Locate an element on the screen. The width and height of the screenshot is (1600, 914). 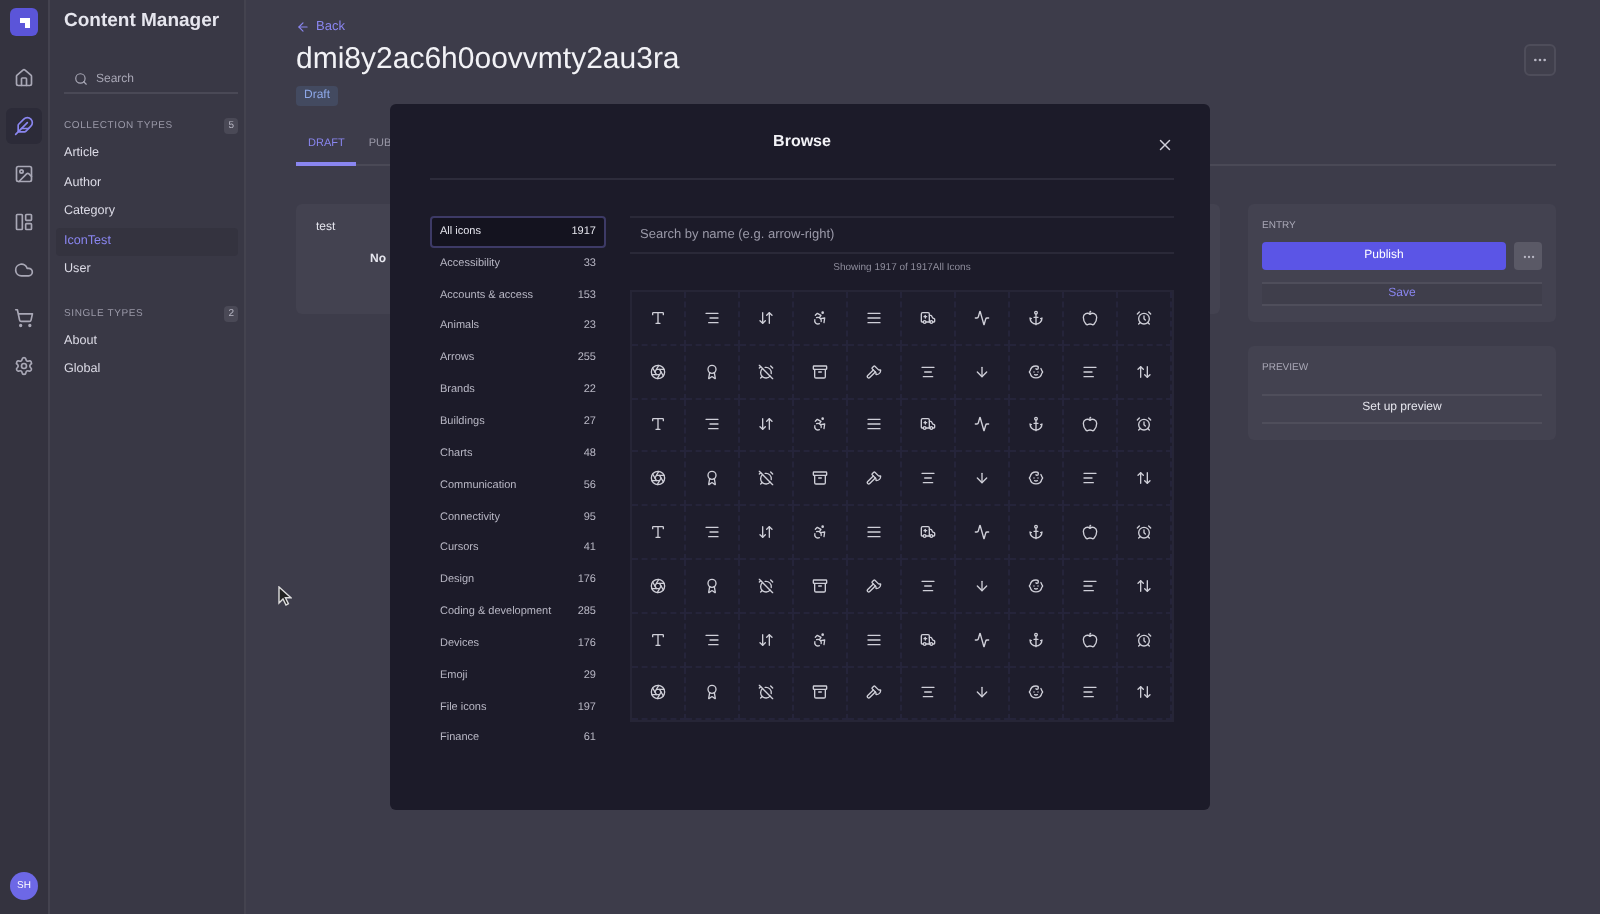
dialog-title: Browse is located at coordinates (802, 141).